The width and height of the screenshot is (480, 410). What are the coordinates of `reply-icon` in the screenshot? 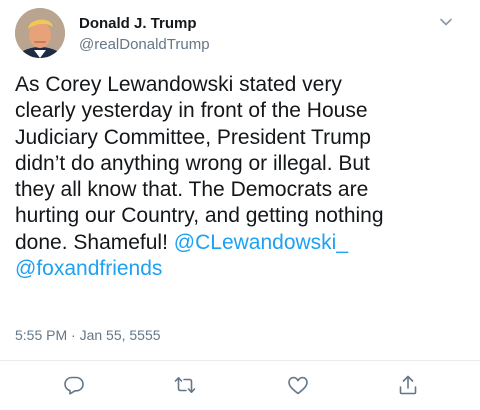 It's located at (74, 385).